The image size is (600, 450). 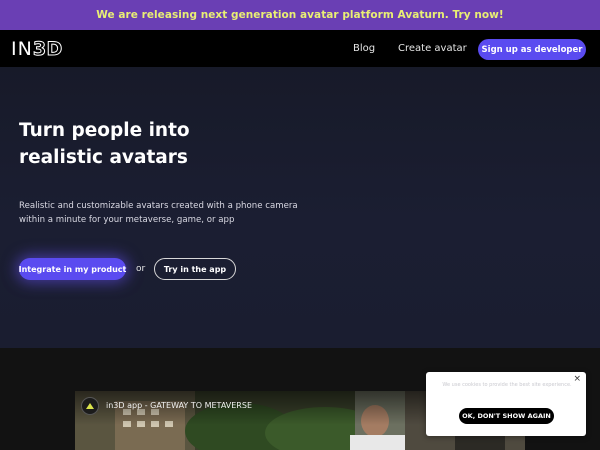 What do you see at coordinates (432, 48) in the screenshot?
I see `nav-link-create-avatar: Create avatar` at bounding box center [432, 48].